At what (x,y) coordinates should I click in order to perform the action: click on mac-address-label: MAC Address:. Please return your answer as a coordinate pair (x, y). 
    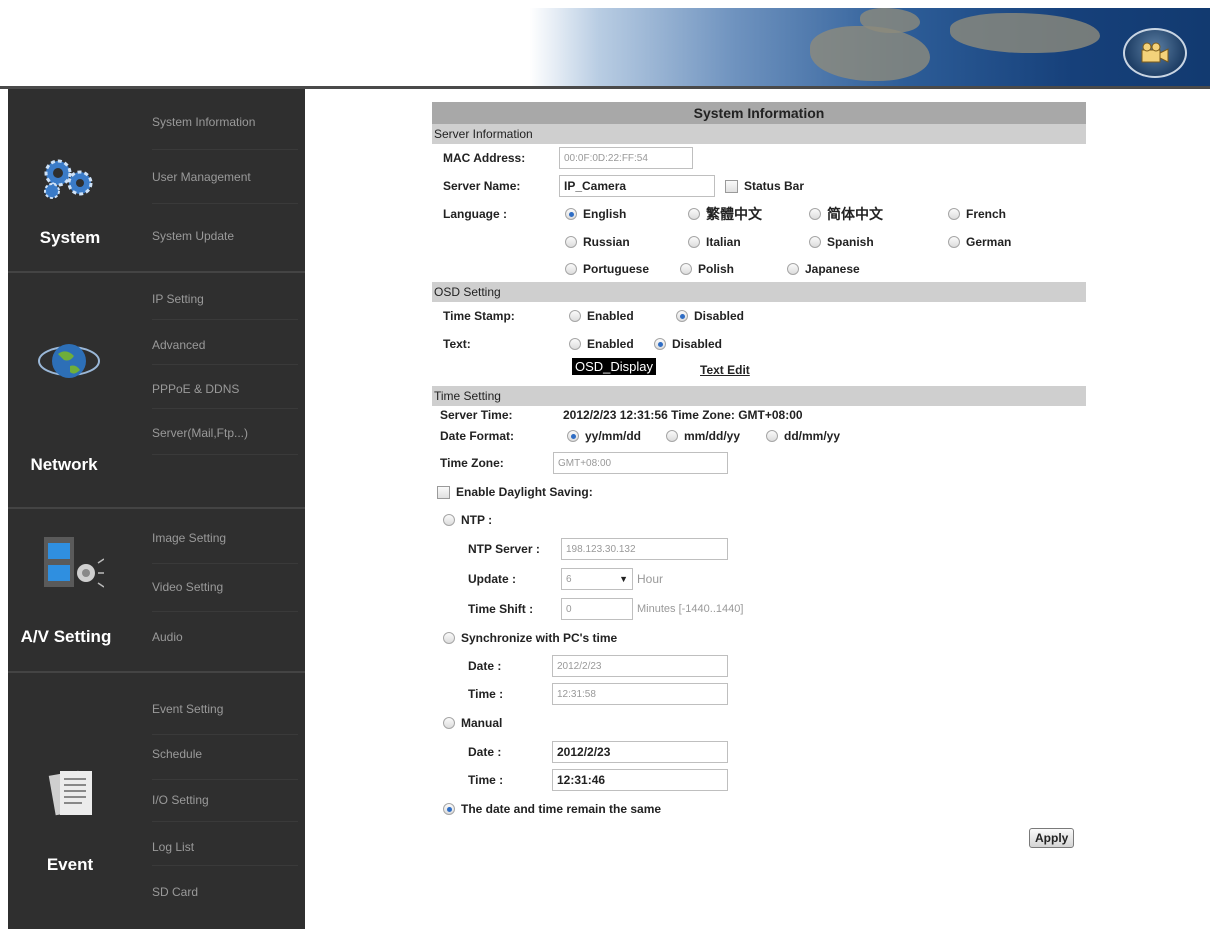
    Looking at the image, I should click on (484, 158).